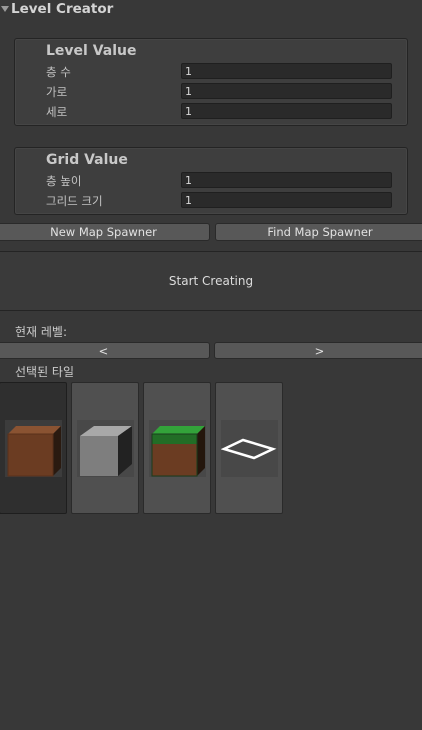 The image size is (422, 730). Describe the element at coordinates (74, 201) in the screenshot. I see `grid-size-label: 그리드 크기` at that location.